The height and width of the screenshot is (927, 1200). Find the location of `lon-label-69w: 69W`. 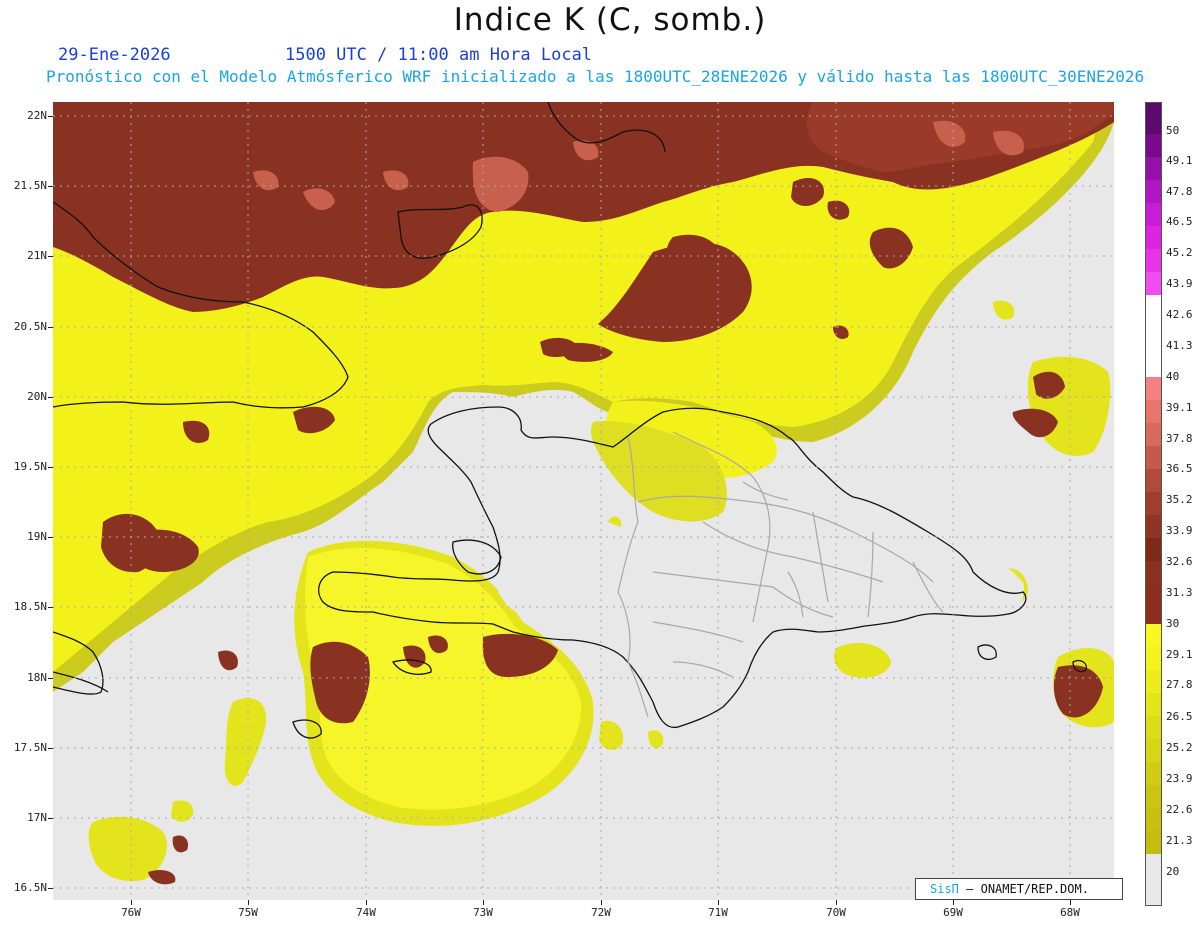

lon-label-69w: 69W is located at coordinates (953, 912).